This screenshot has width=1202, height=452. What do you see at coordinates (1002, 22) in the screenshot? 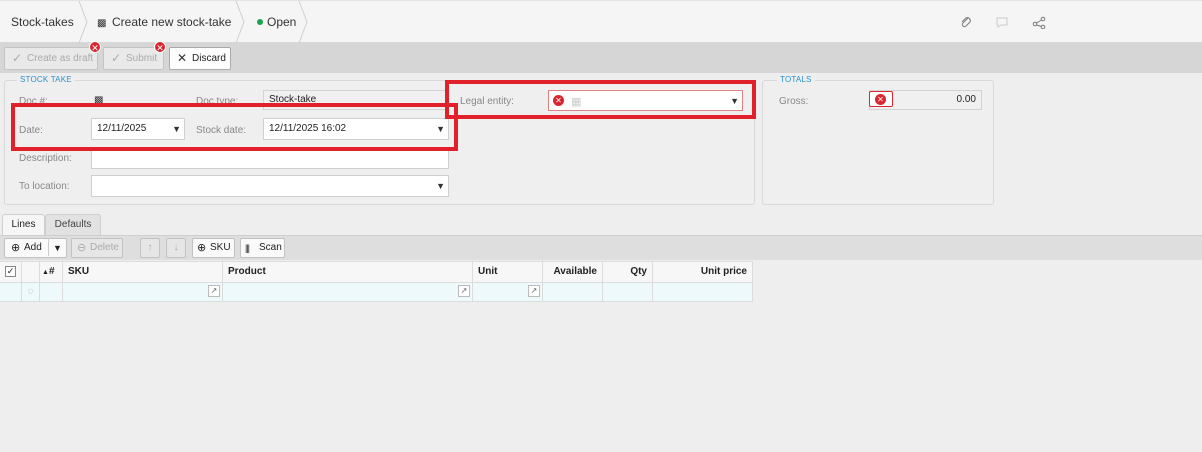
I see `comment-icon` at bounding box center [1002, 22].